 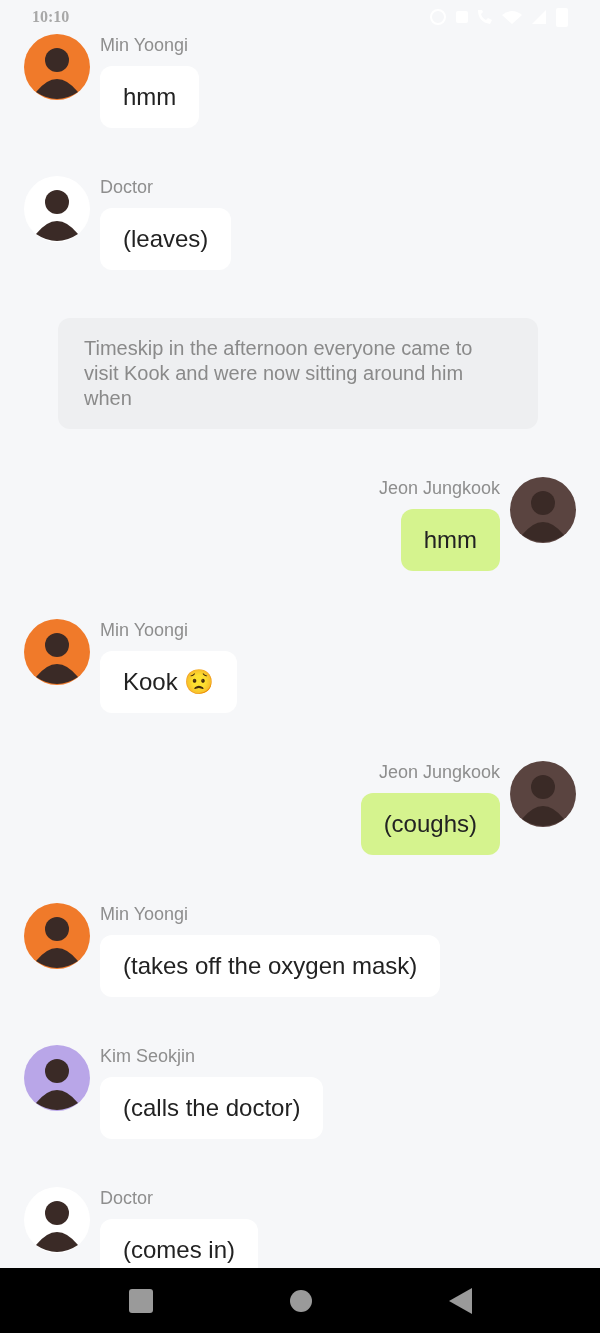 What do you see at coordinates (270, 966) in the screenshot?
I see `message-bubble: (takes off the oxygen mask)` at bounding box center [270, 966].